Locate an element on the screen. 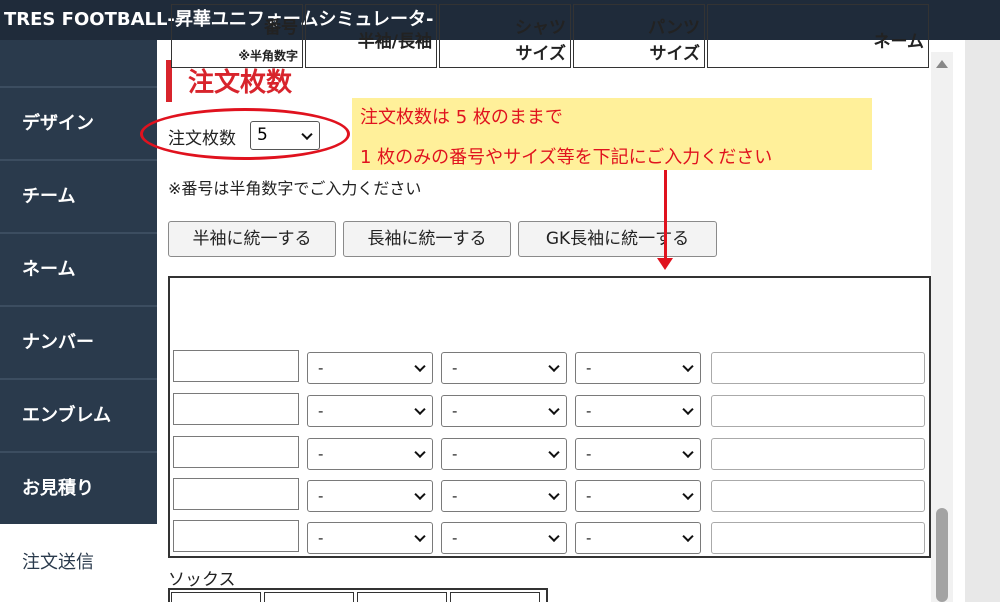 The height and width of the screenshot is (602, 1000). header-pants-label: パンツ is located at coordinates (674, 28).